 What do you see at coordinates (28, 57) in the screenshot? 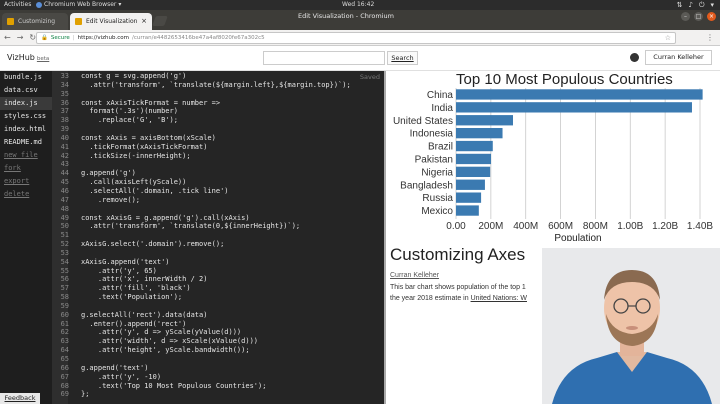
I see `vizhub-logo: VizHub beta` at bounding box center [28, 57].